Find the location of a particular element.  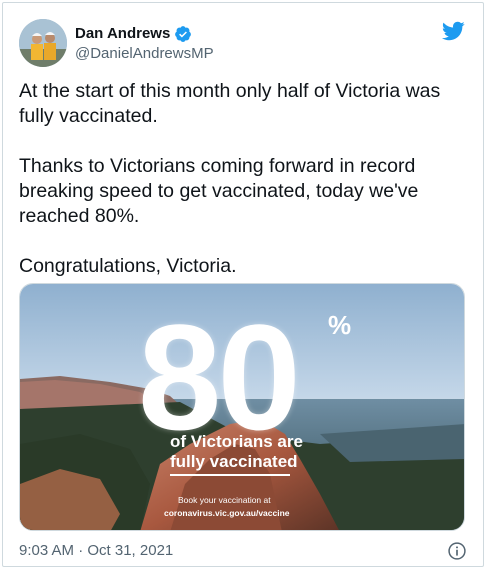

display-name: Dan Andrews is located at coordinates (122, 34).